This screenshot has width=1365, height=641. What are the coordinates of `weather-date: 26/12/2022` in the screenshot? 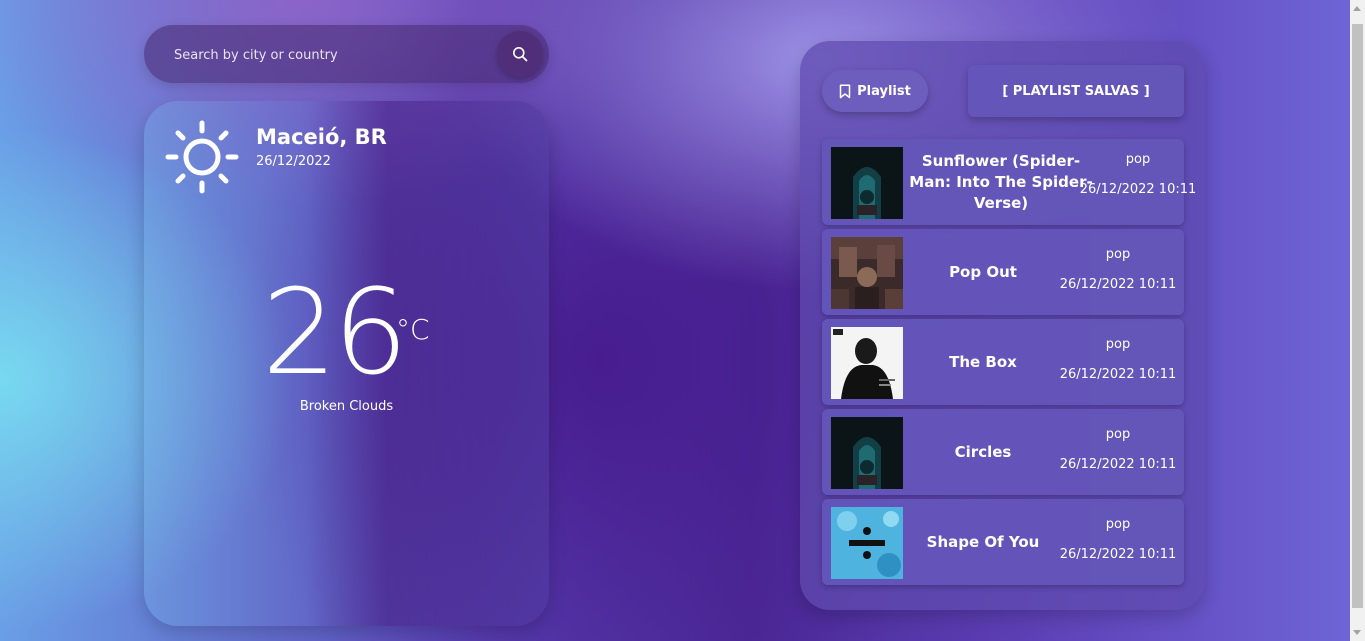 It's located at (293, 161).